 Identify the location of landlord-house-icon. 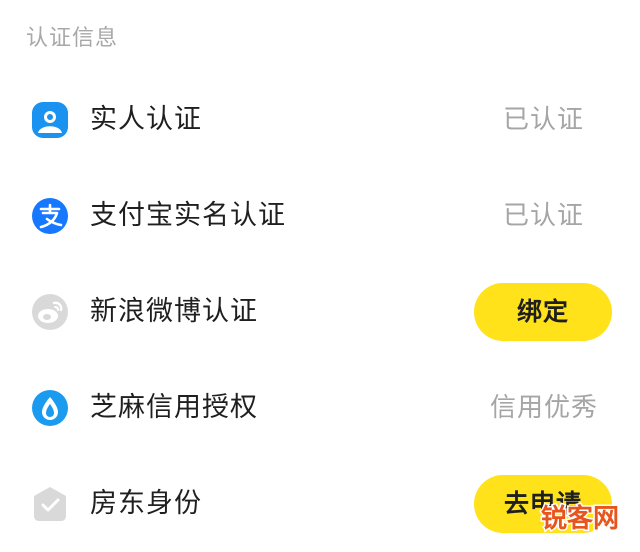
(50, 504).